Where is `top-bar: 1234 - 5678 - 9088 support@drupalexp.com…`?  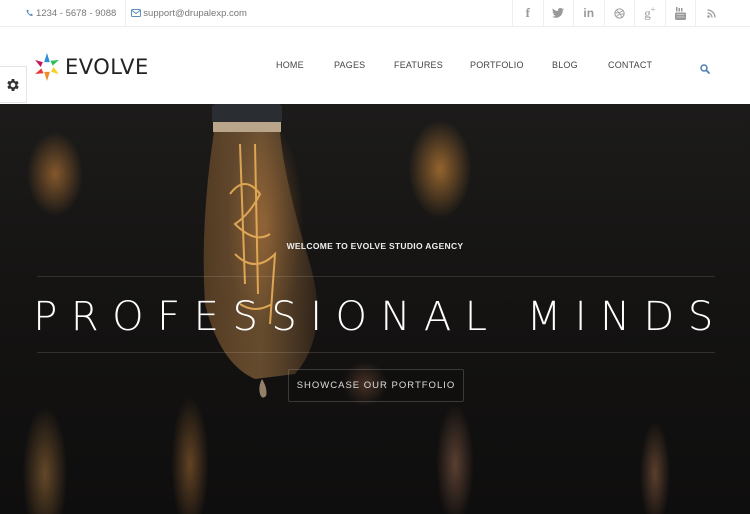 top-bar: 1234 - 5678 - 9088 support@drupalexp.com… is located at coordinates (375, 13).